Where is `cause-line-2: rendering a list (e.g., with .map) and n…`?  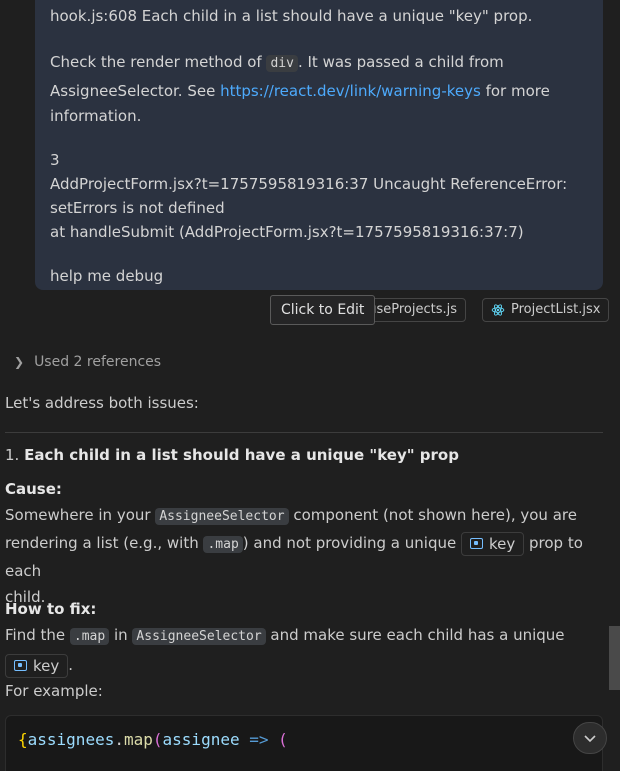
cause-line-2: rendering a list (e.g., with .map) and n… is located at coordinates (304, 557).